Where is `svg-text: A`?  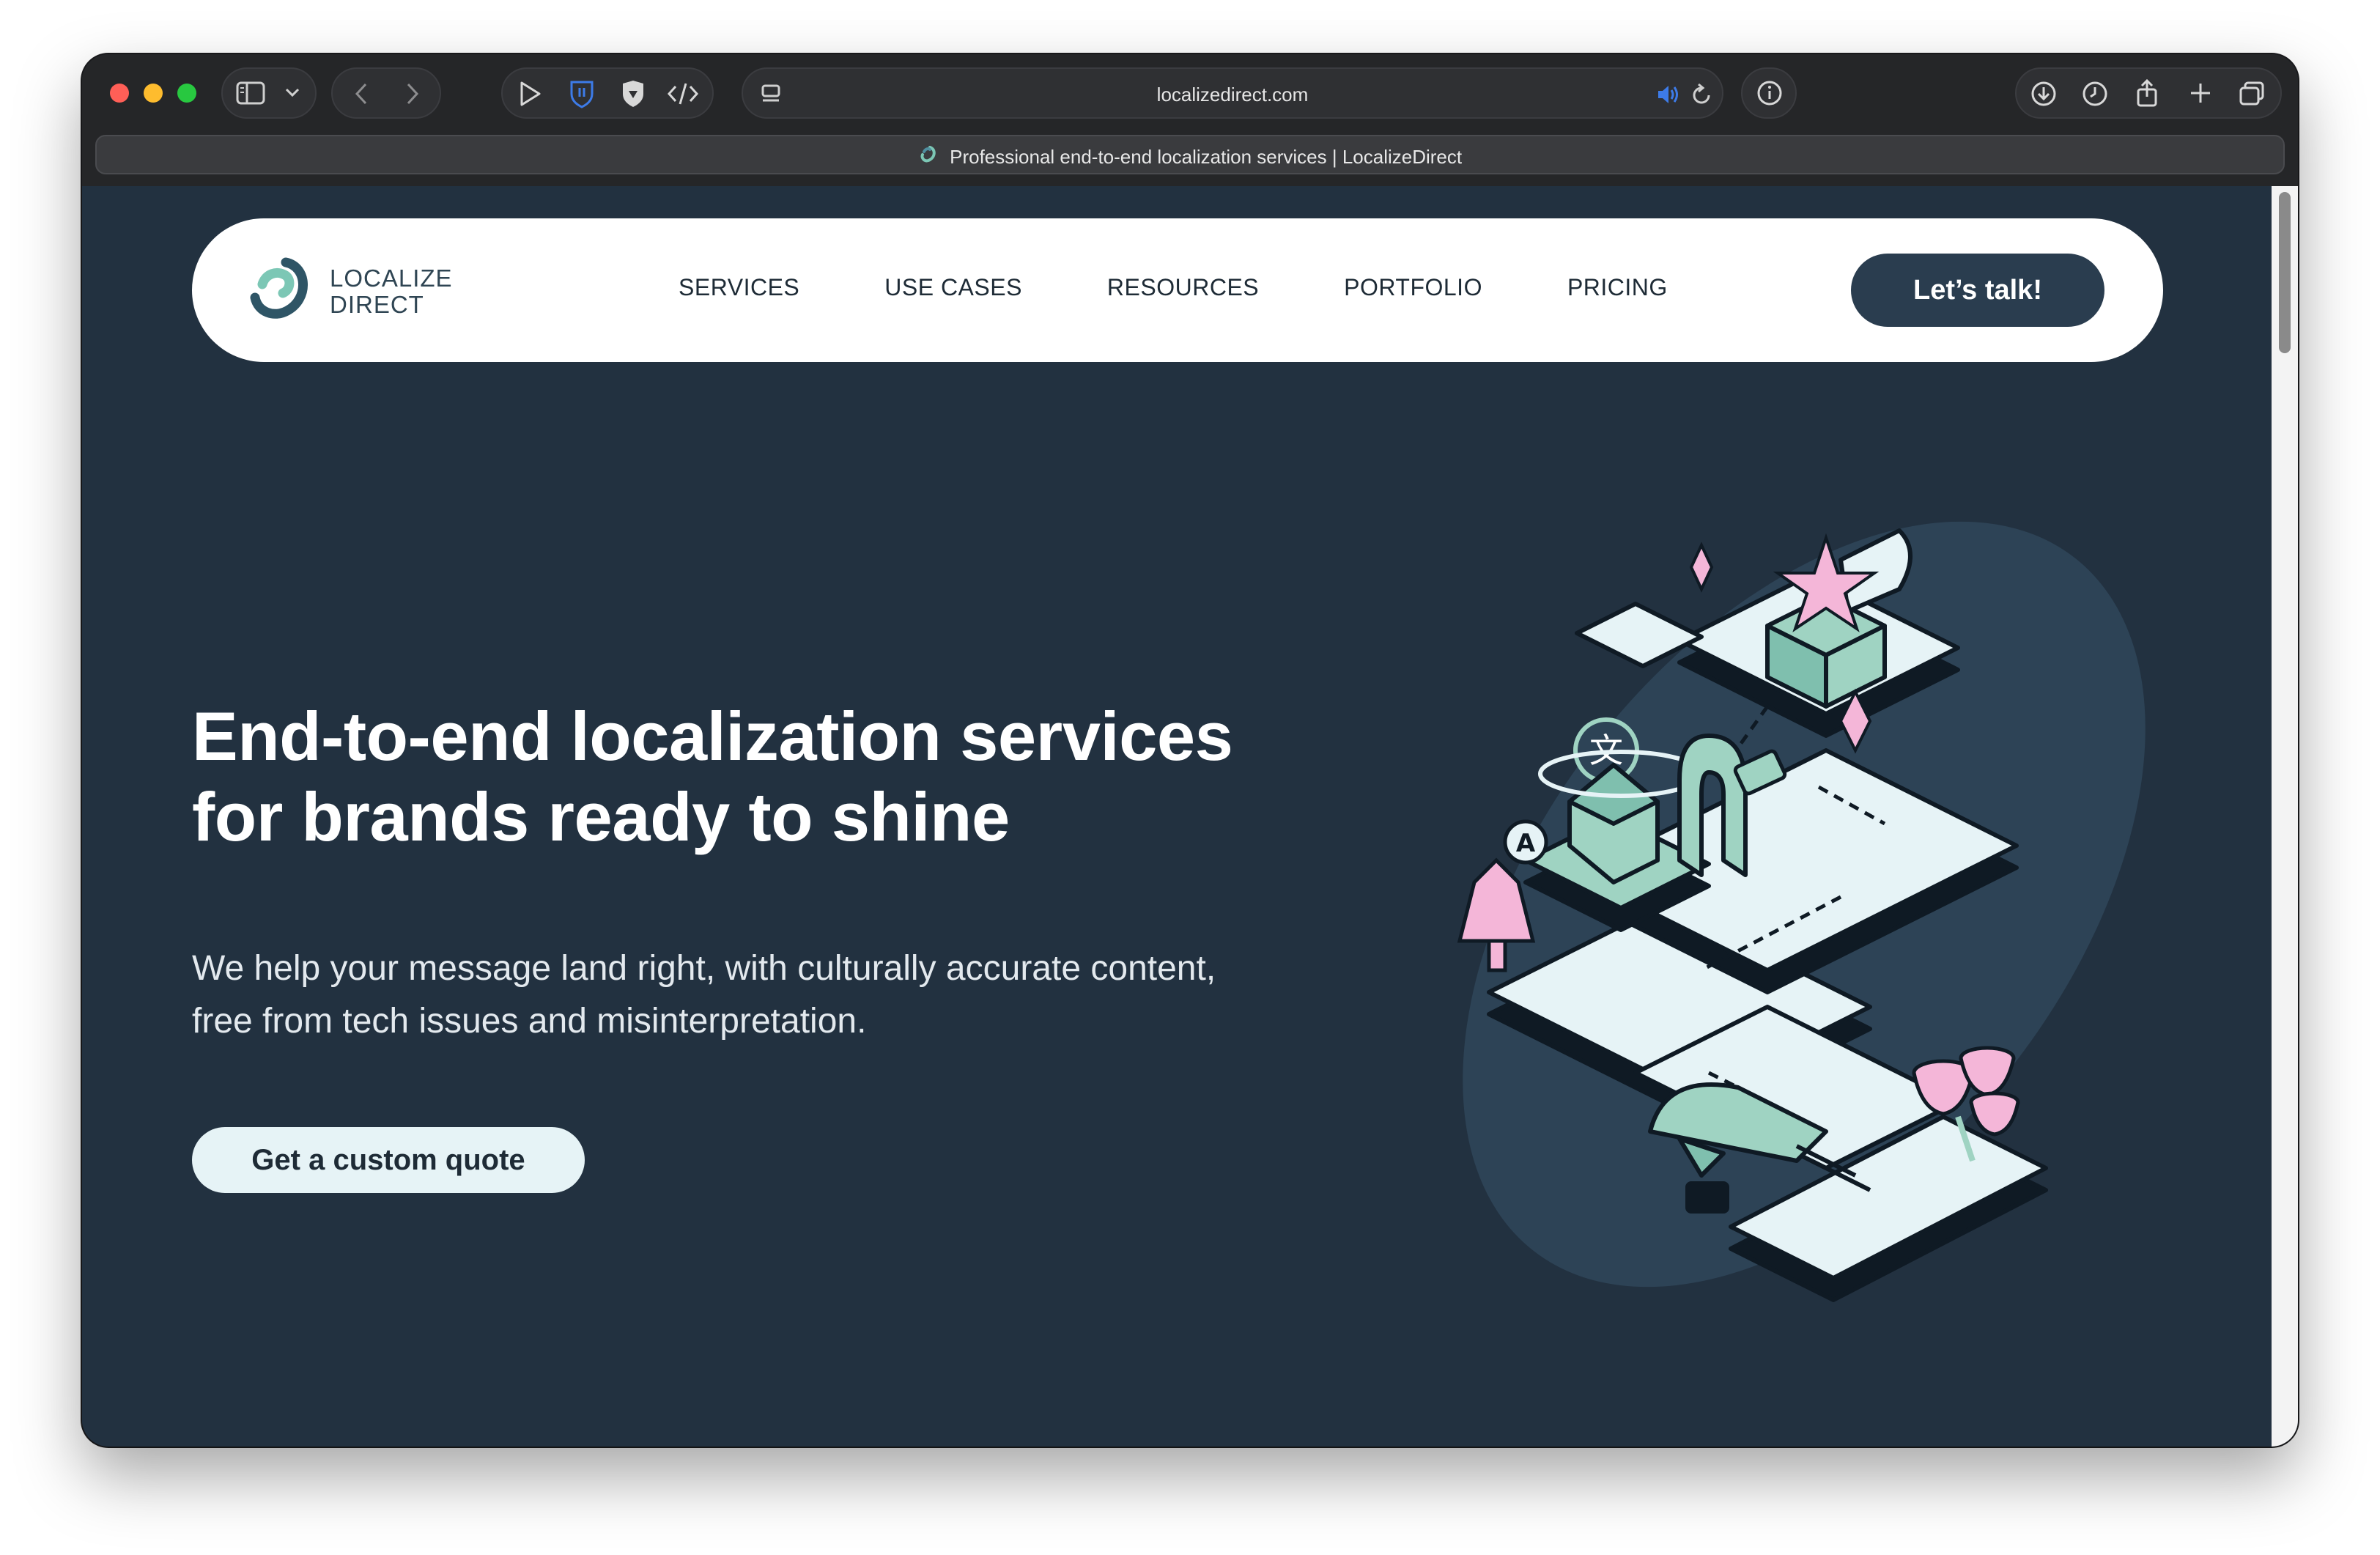 svg-text: A is located at coordinates (1526, 844).